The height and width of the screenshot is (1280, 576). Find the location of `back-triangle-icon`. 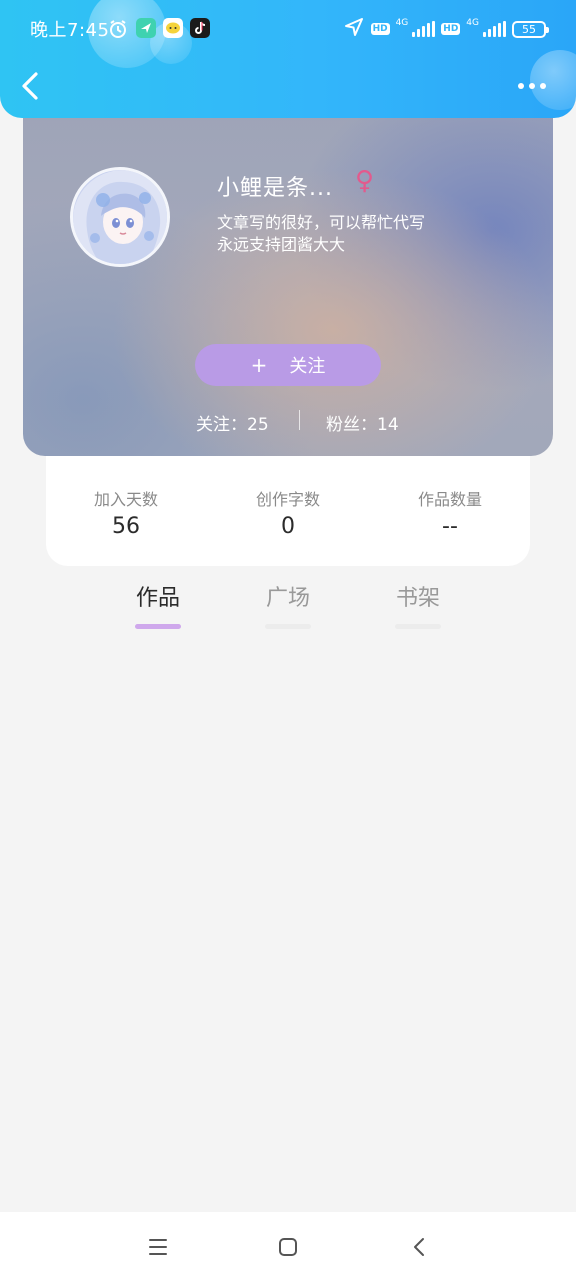

back-triangle-icon is located at coordinates (419, 1247).